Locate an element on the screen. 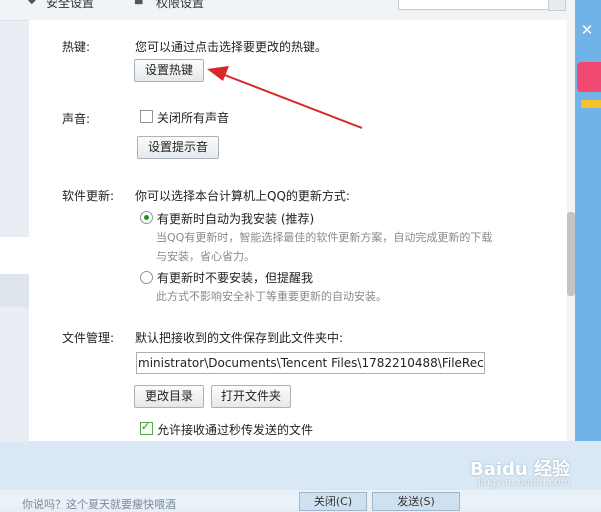 This screenshot has width=601, height=512. annotation-arrow is located at coordinates (285, 97).